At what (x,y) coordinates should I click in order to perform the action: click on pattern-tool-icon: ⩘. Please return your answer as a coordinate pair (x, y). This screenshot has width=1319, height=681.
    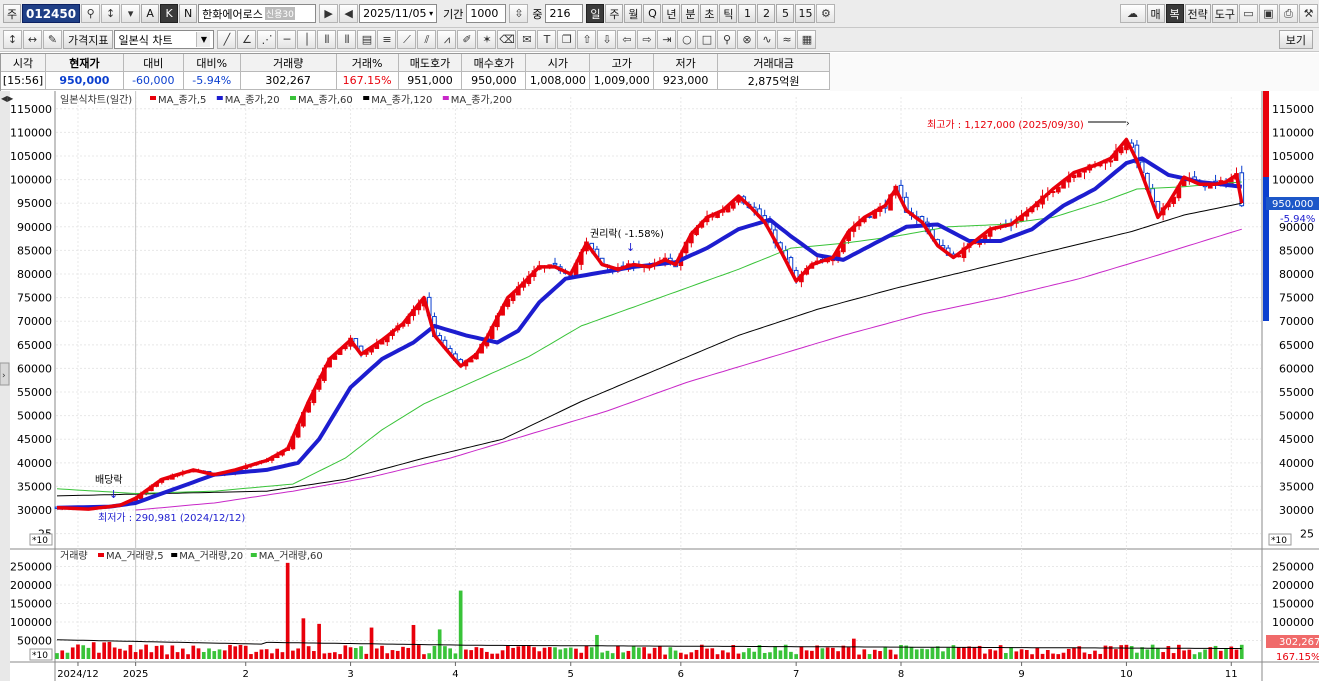
    Looking at the image, I should click on (447, 39).